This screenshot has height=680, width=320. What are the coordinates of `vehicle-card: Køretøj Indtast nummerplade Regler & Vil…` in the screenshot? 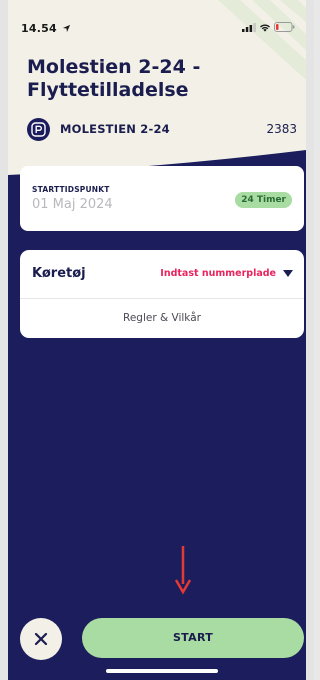 It's located at (162, 294).